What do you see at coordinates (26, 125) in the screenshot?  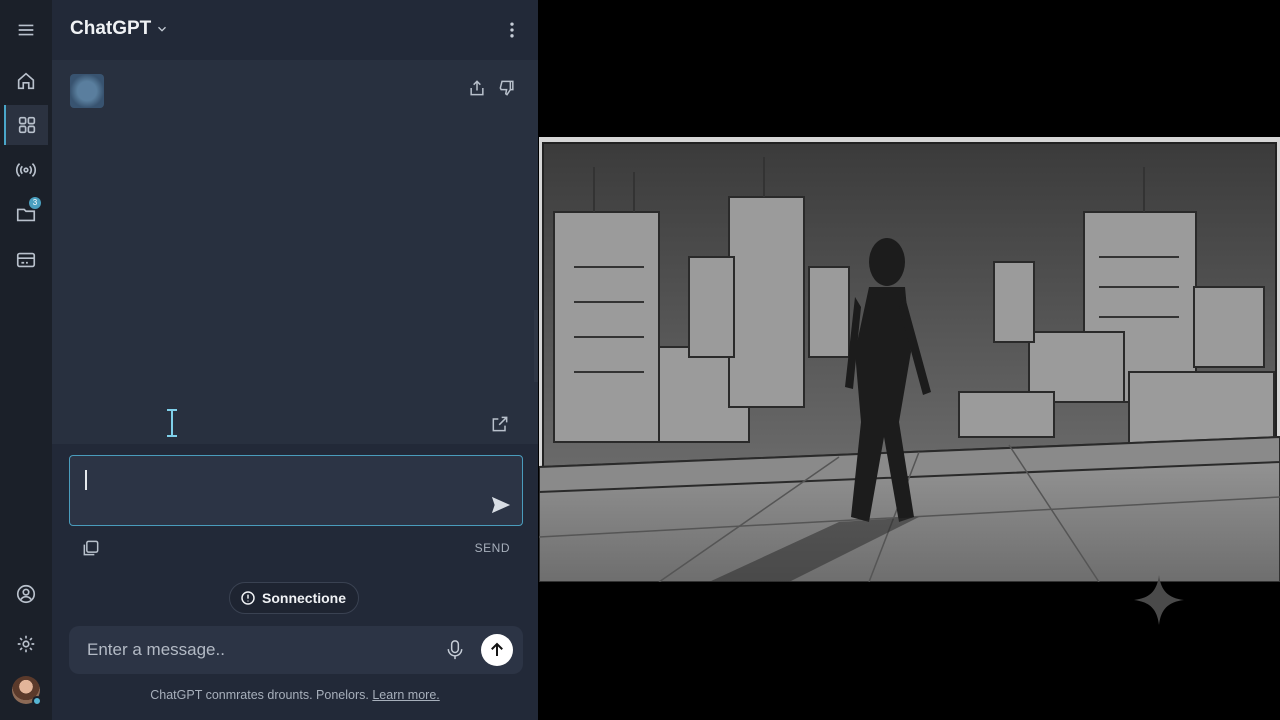 I see `grid-icon` at bounding box center [26, 125].